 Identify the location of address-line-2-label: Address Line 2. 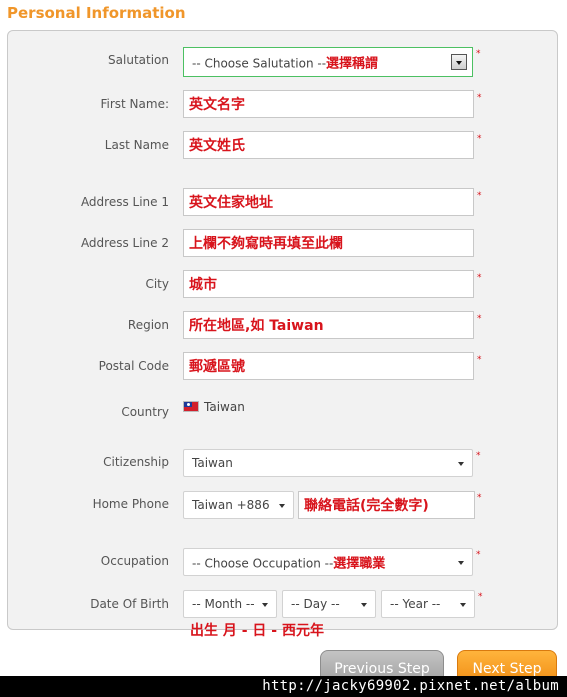
(124, 243).